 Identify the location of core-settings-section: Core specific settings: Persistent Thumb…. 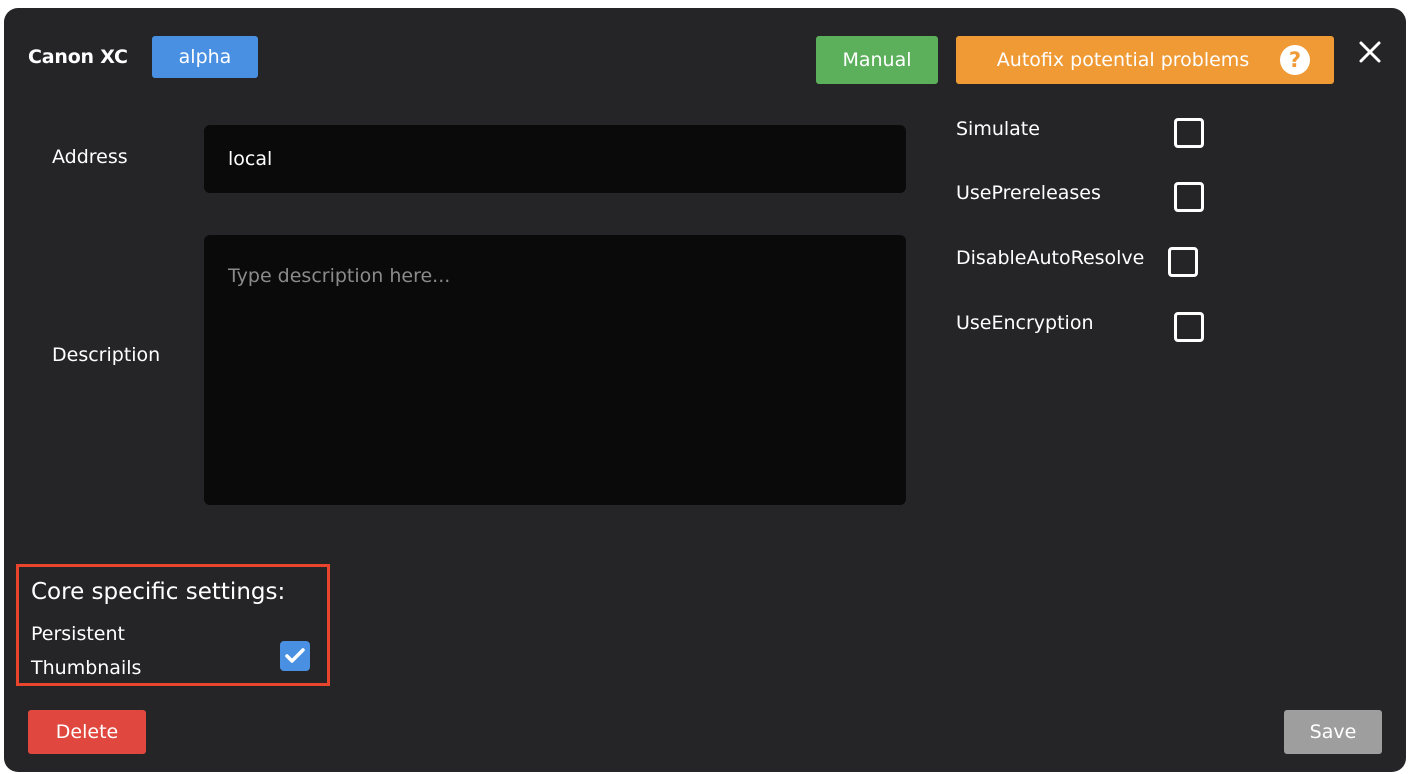
(173, 625).